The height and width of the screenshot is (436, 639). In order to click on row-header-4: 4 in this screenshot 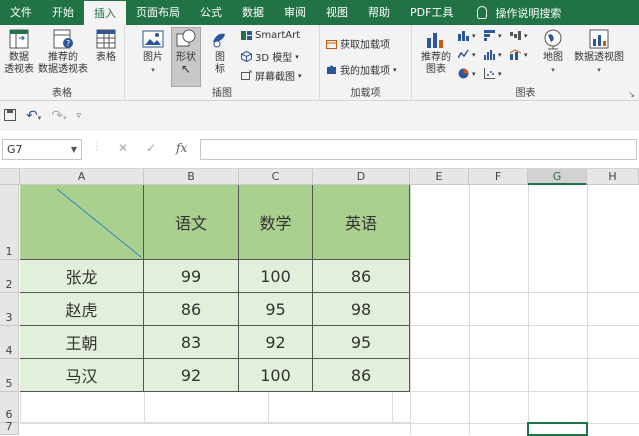, I will do `click(9, 342)`.